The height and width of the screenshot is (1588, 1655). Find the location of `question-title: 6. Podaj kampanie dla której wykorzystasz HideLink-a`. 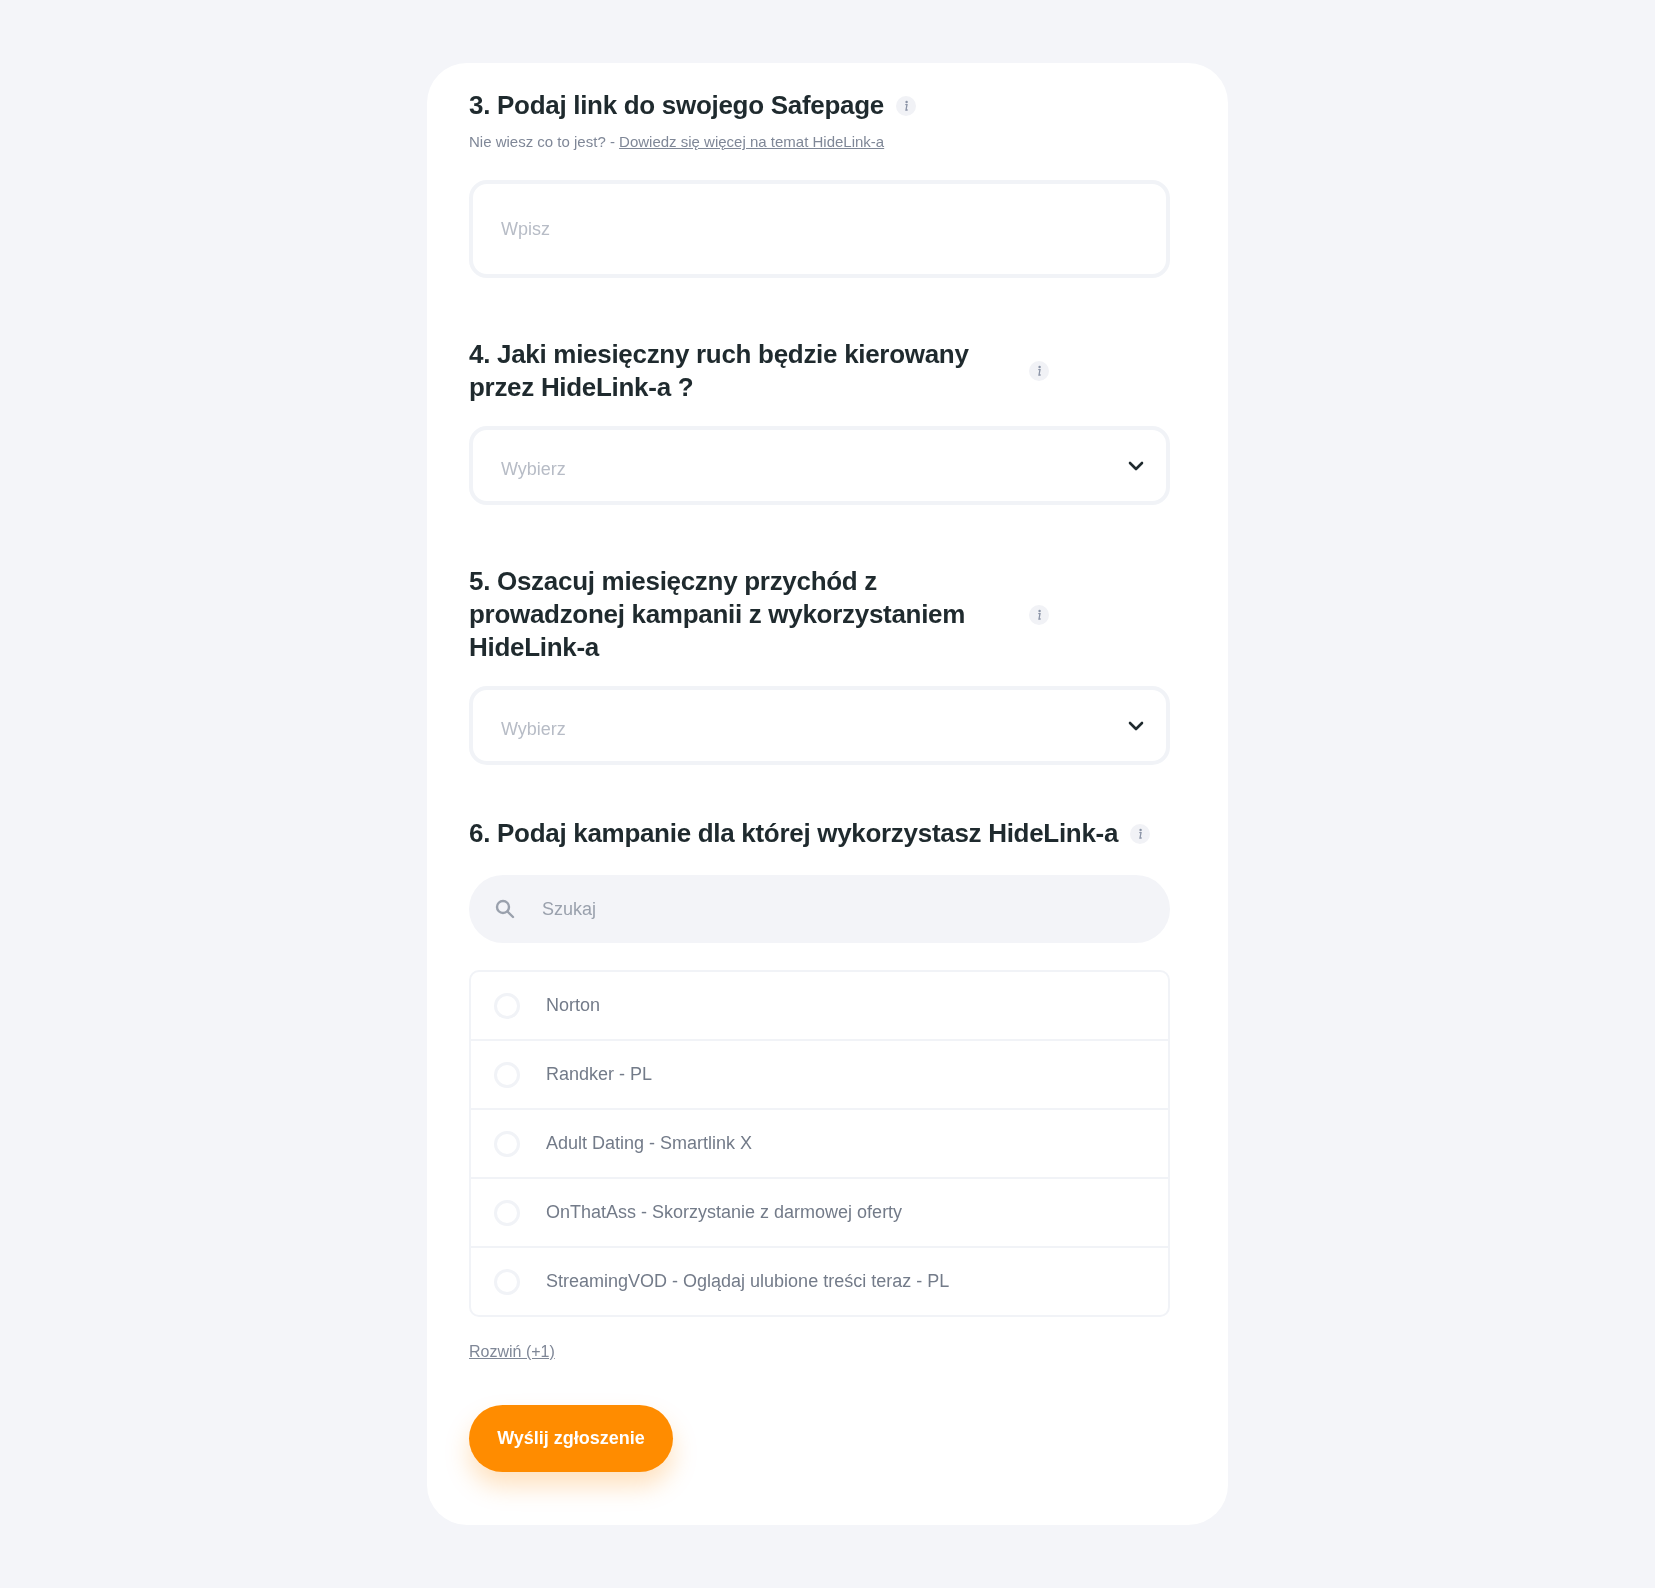

question-title: 6. Podaj kampanie dla której wykorzystasz HideLink-a is located at coordinates (794, 833).